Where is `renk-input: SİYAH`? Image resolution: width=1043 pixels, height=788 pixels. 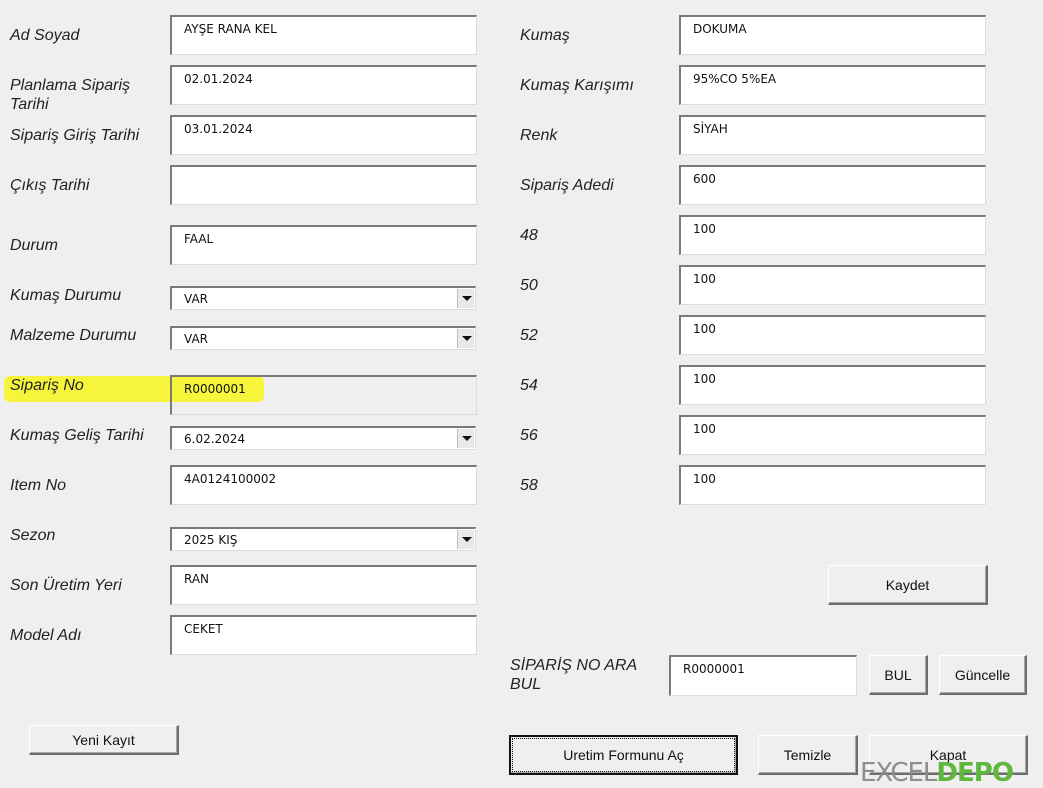 renk-input: SİYAH is located at coordinates (832, 135).